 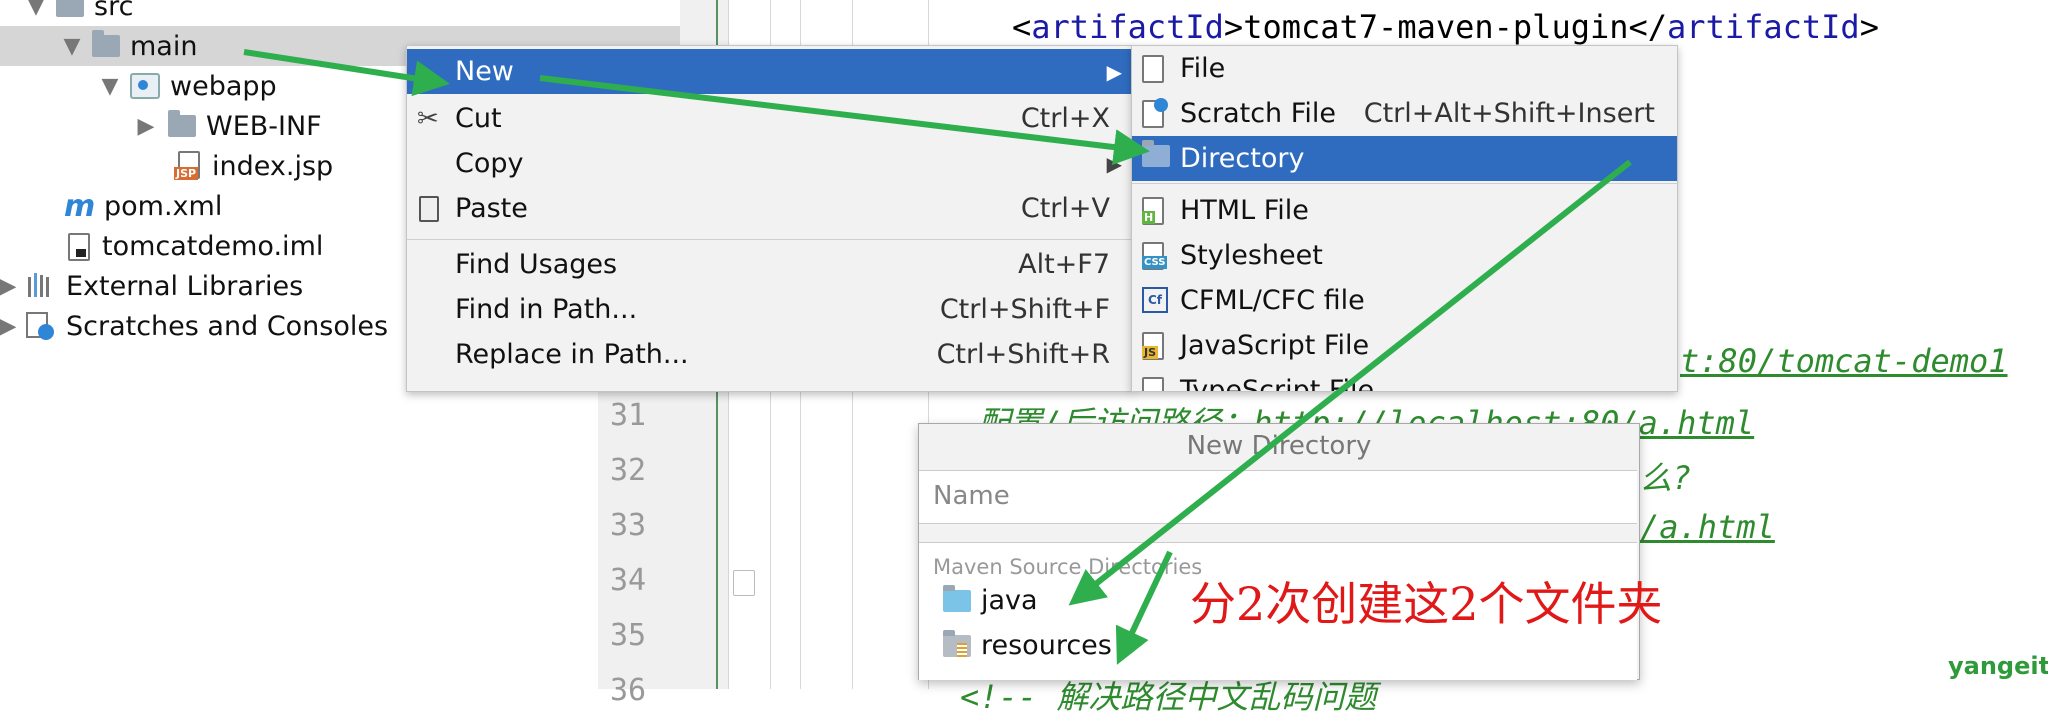 What do you see at coordinates (1024, 309) in the screenshot?
I see `menu-shortcut: Ctrl+Shift+F` at bounding box center [1024, 309].